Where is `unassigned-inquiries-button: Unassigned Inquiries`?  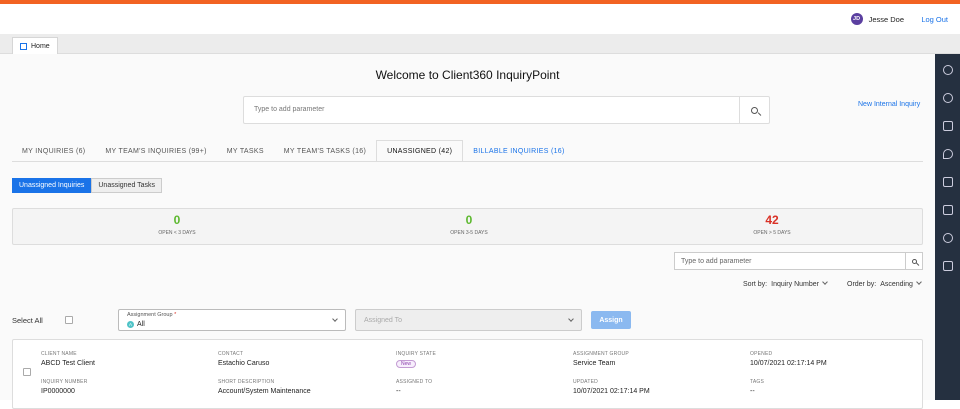 unassigned-inquiries-button: Unassigned Inquiries is located at coordinates (52, 185).